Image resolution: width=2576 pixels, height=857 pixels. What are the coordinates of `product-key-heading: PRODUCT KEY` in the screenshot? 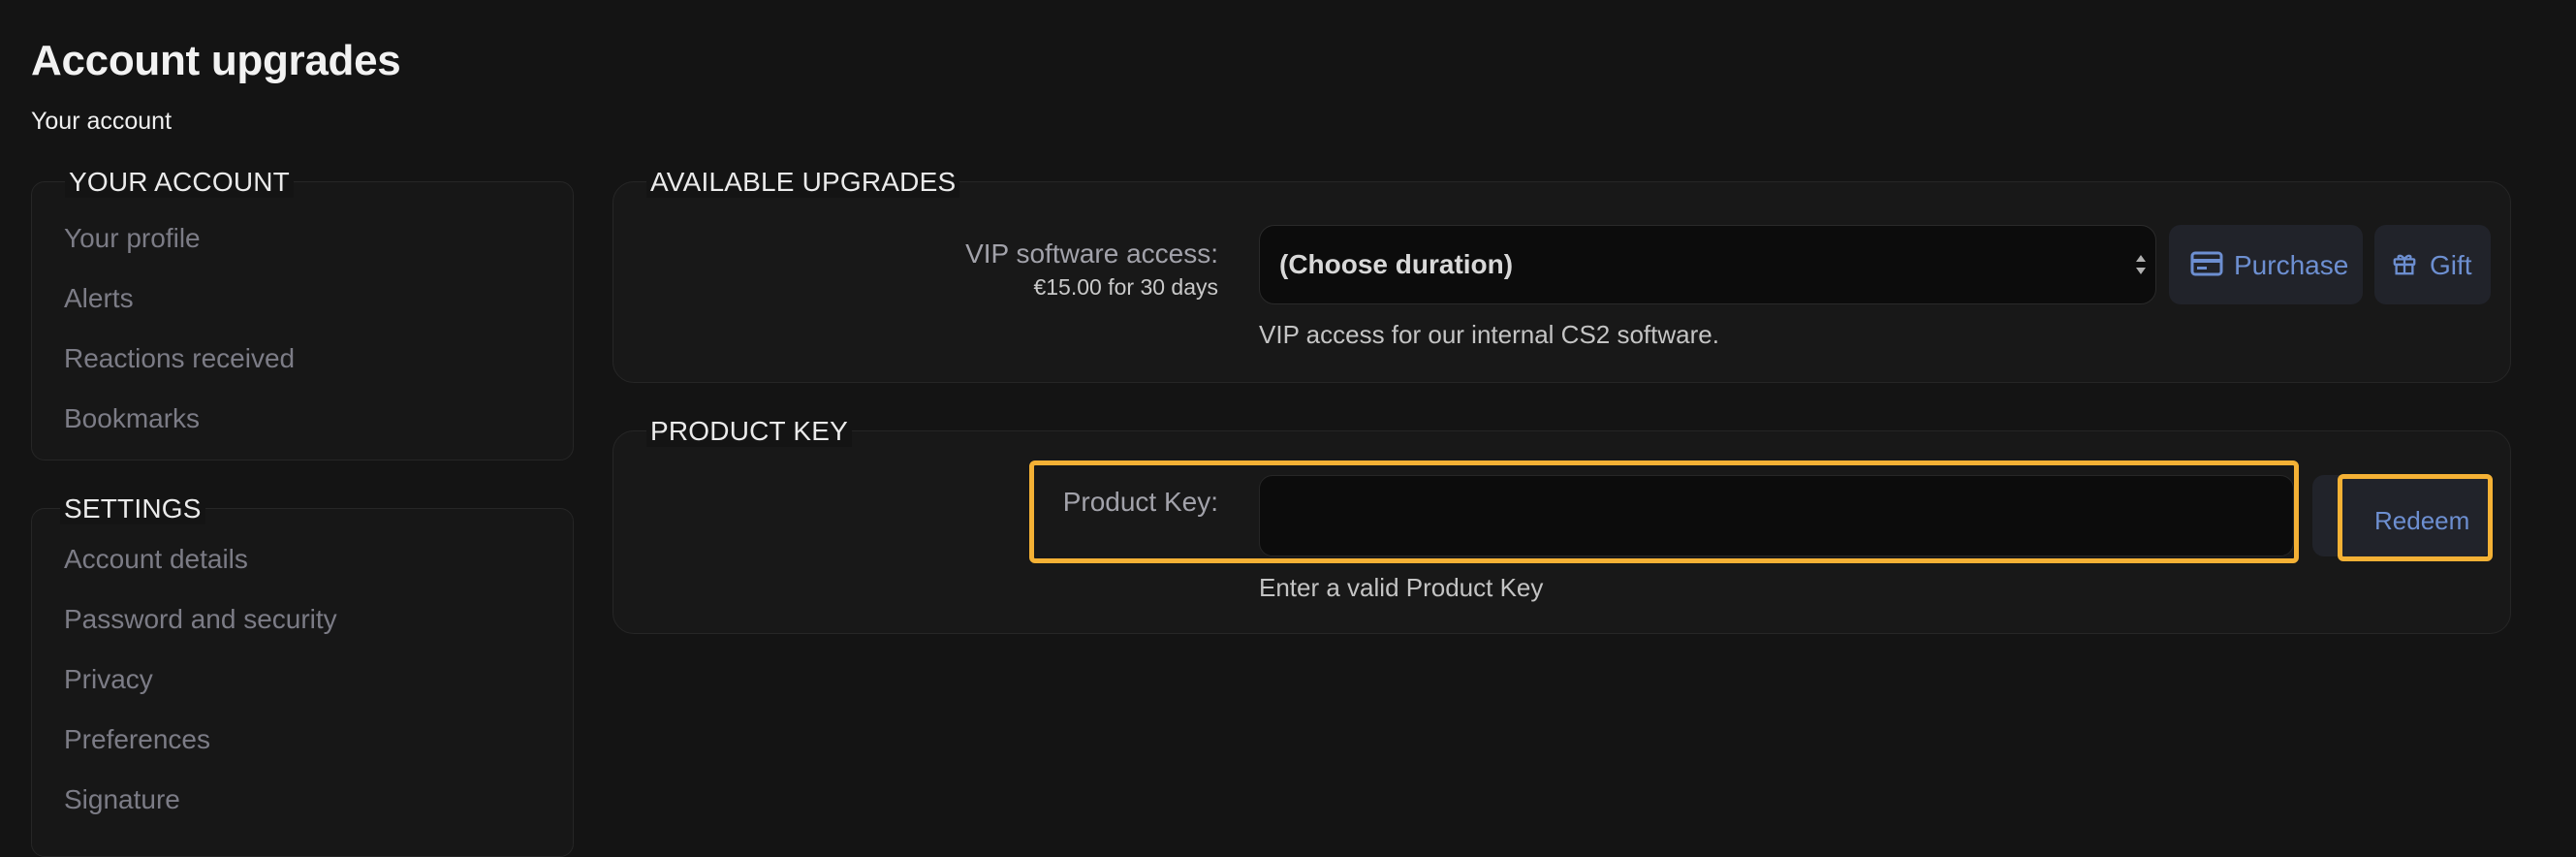 It's located at (749, 431).